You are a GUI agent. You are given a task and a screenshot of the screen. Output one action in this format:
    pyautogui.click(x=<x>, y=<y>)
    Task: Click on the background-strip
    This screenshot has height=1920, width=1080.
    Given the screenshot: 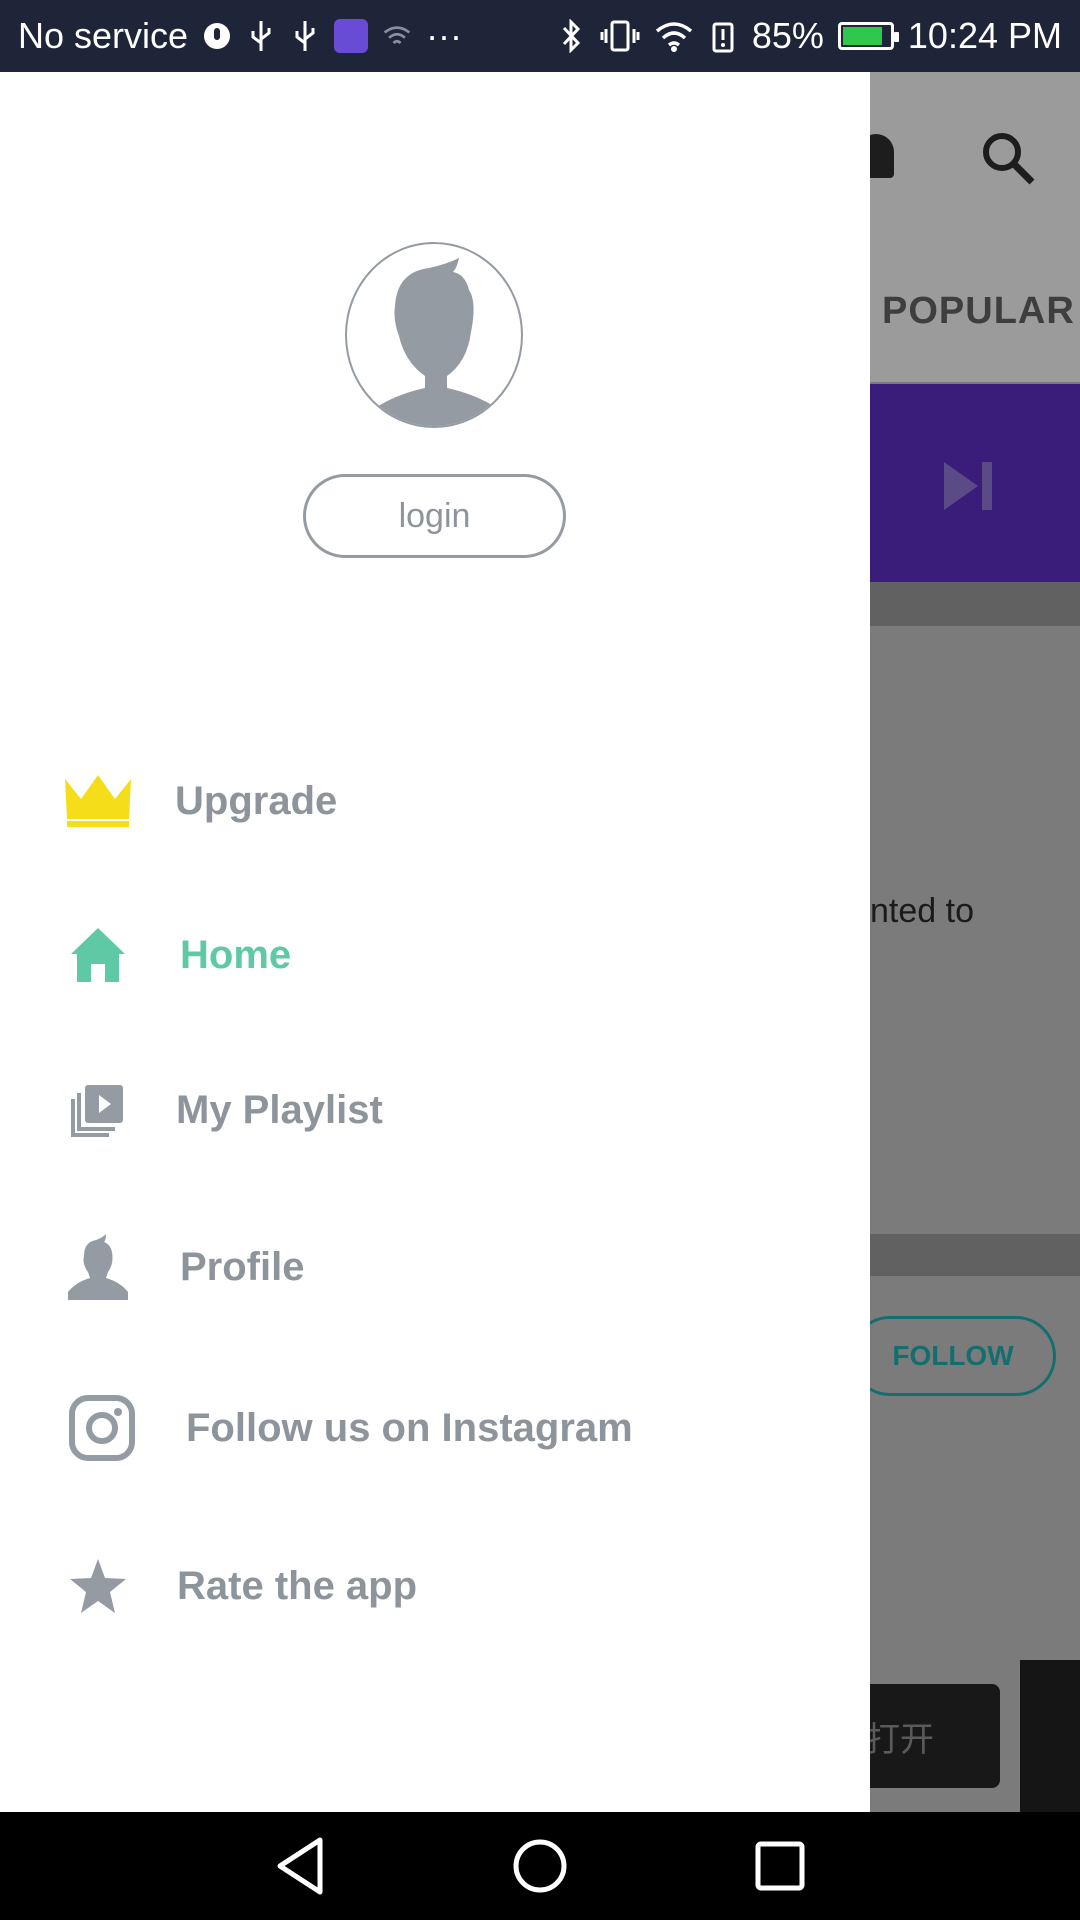 What is the action you would take?
    pyautogui.click(x=1050, y=1736)
    